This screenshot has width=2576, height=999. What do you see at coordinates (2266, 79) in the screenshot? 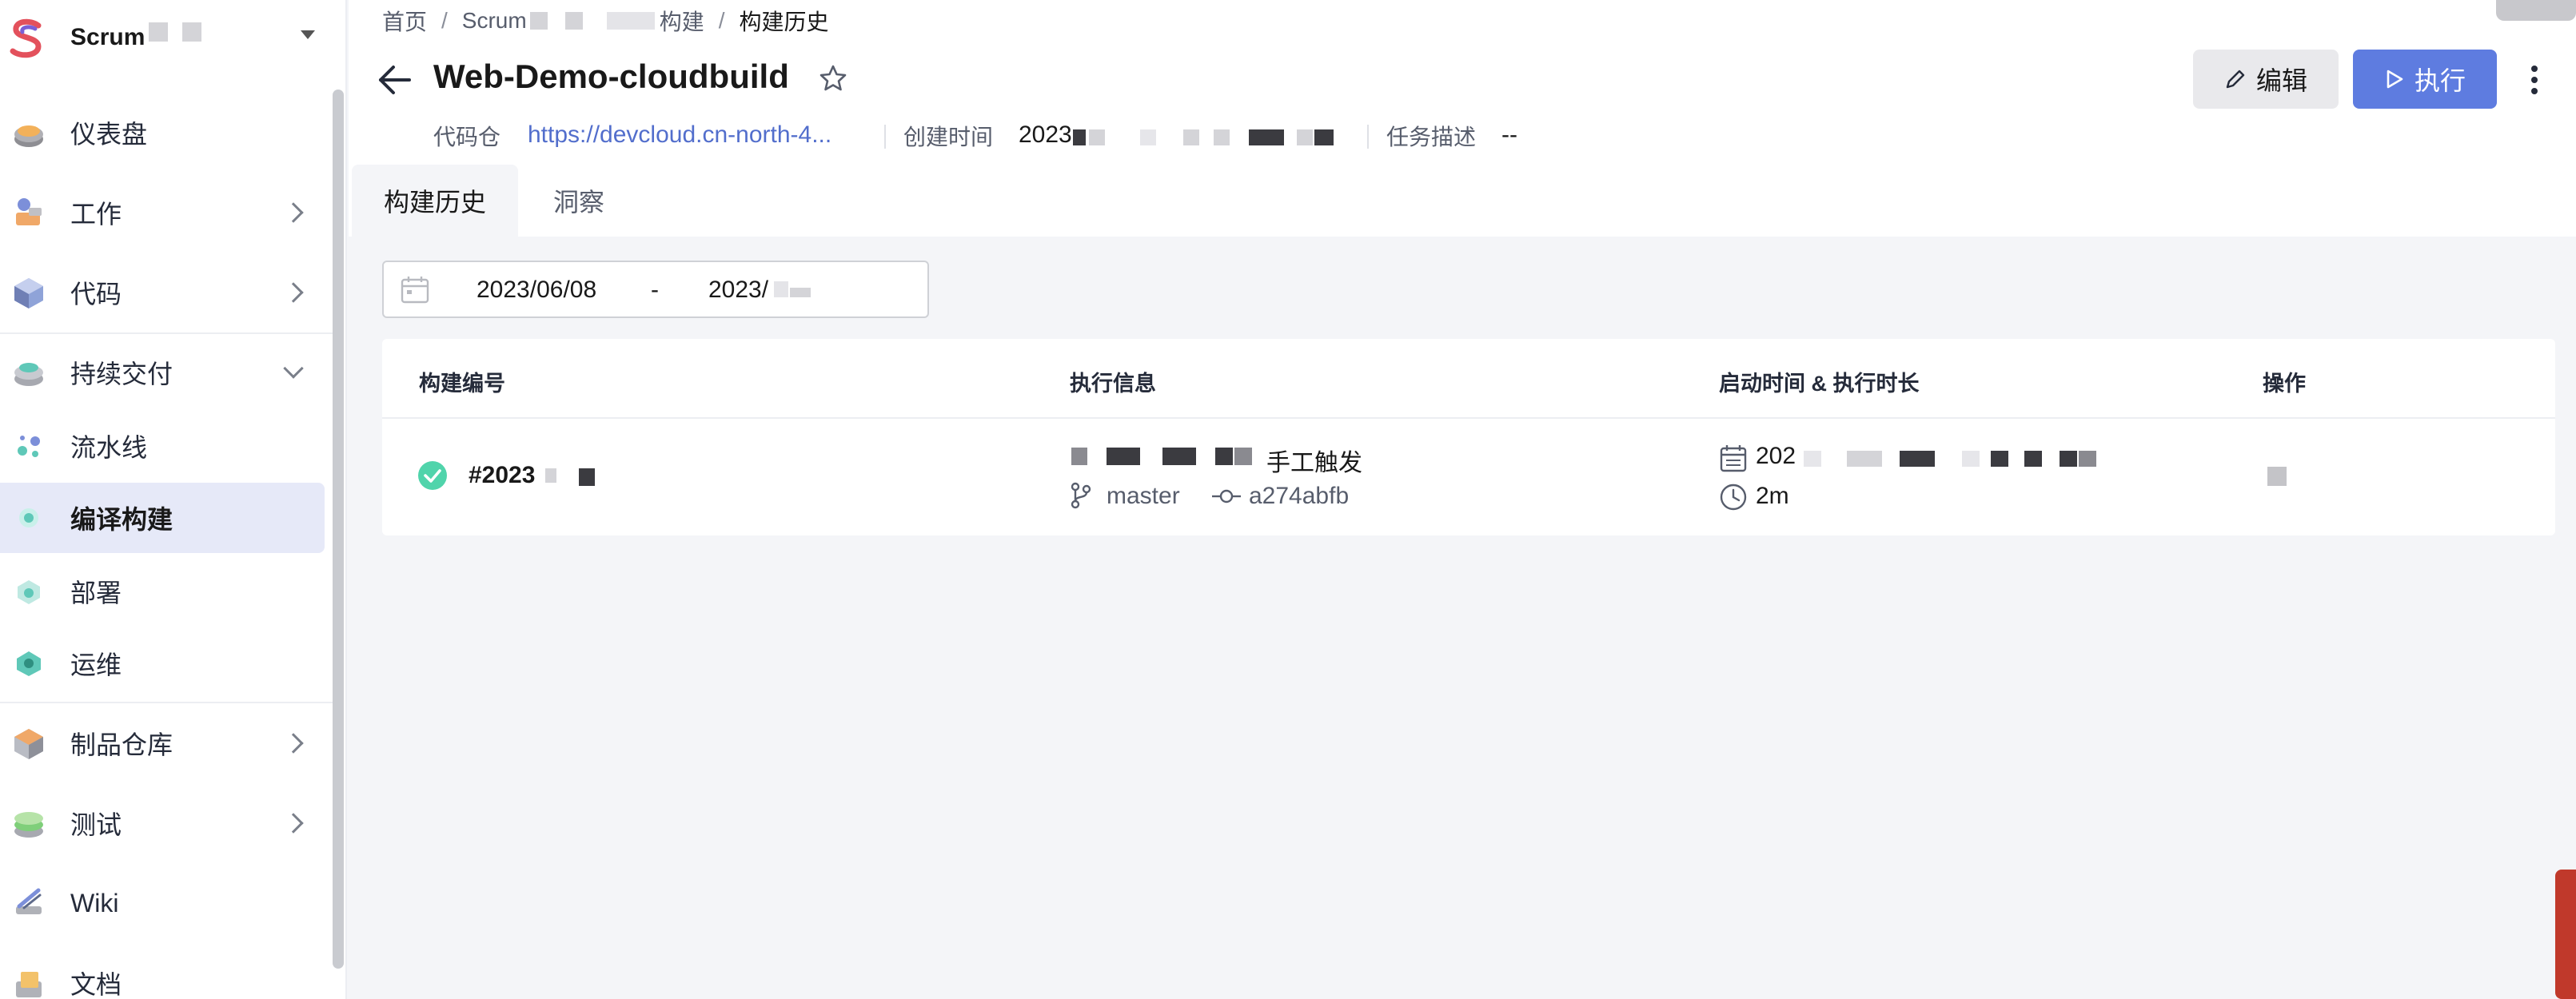
I see `edit-button: 编辑` at bounding box center [2266, 79].